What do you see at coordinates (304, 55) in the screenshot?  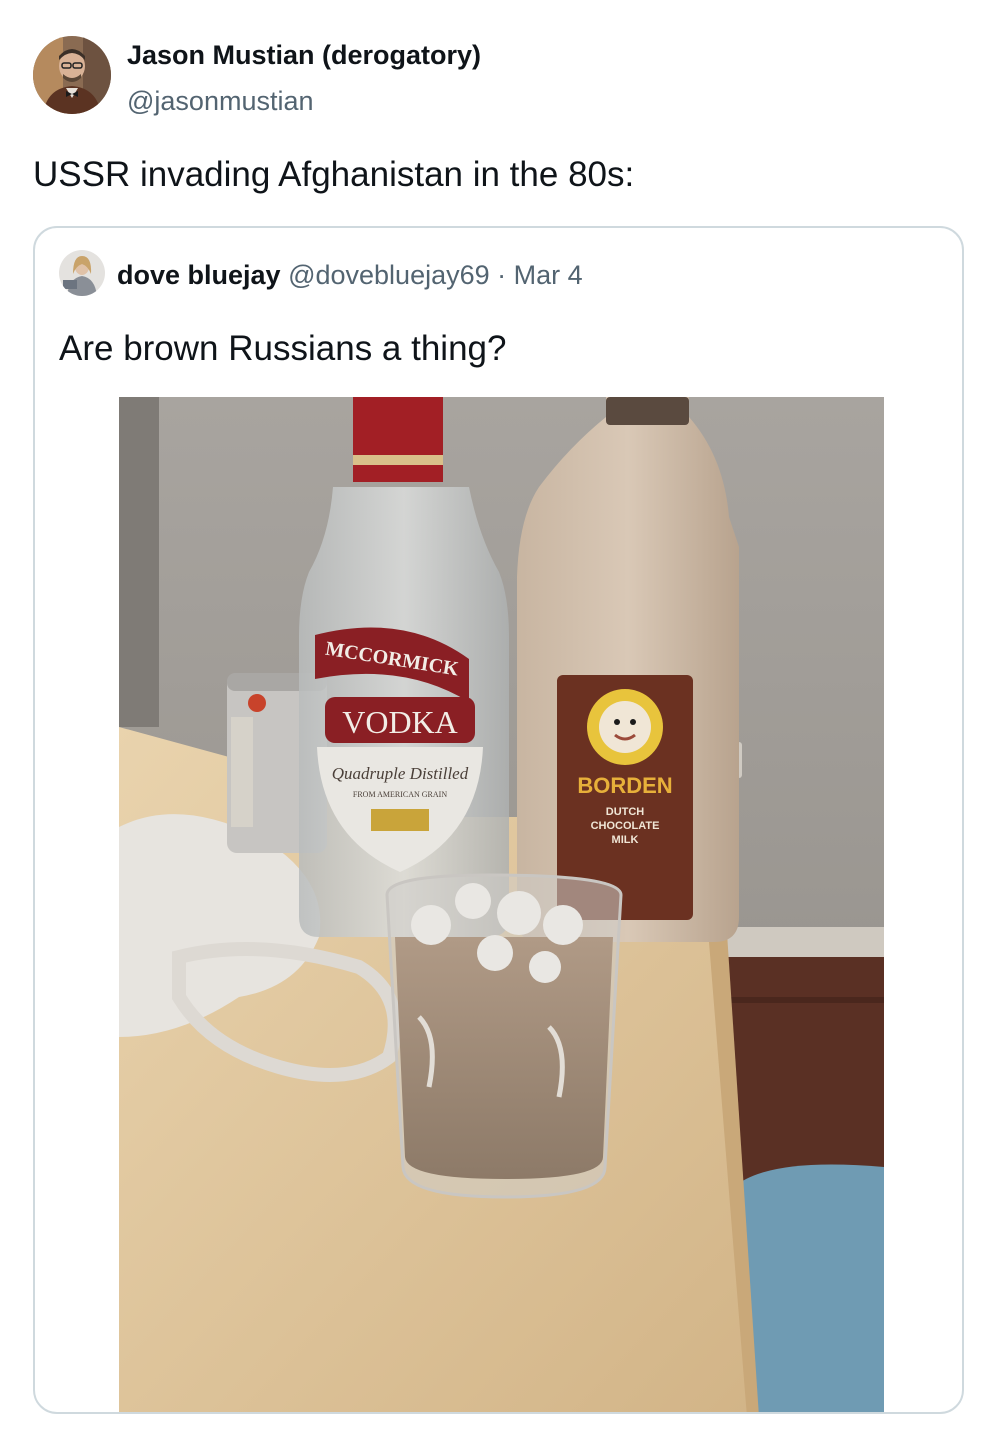 I see `author-name: Jason Mustian (derogatory)` at bounding box center [304, 55].